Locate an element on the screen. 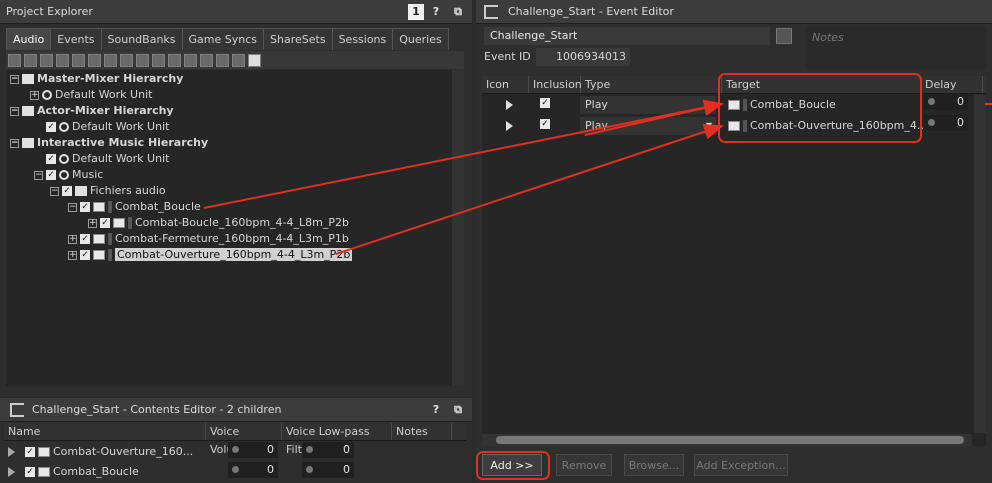  arrow-type-to-target is located at coordinates (654, 118).